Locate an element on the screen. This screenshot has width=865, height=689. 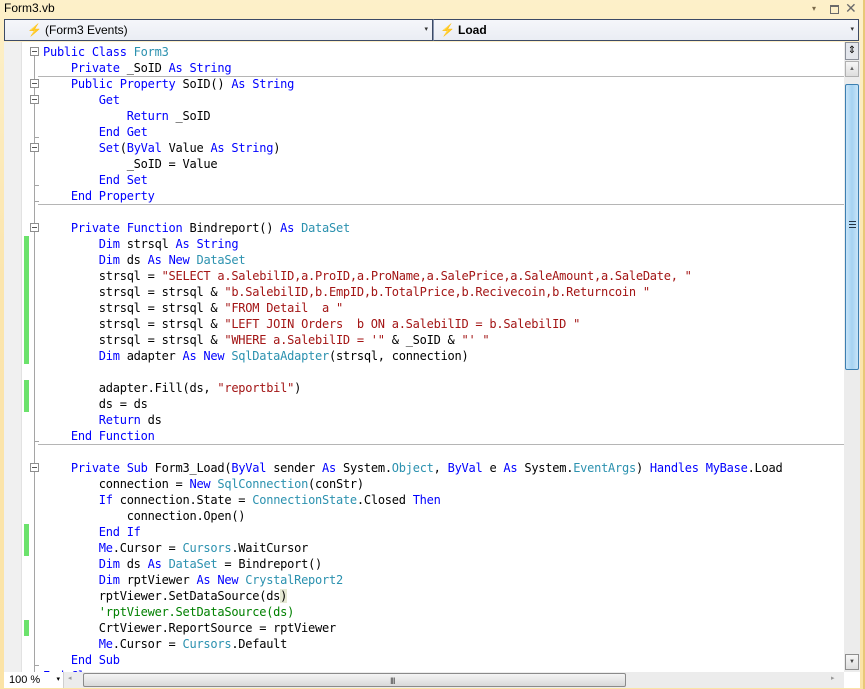
code-line: Private _SoID As String is located at coordinates (443, 68).